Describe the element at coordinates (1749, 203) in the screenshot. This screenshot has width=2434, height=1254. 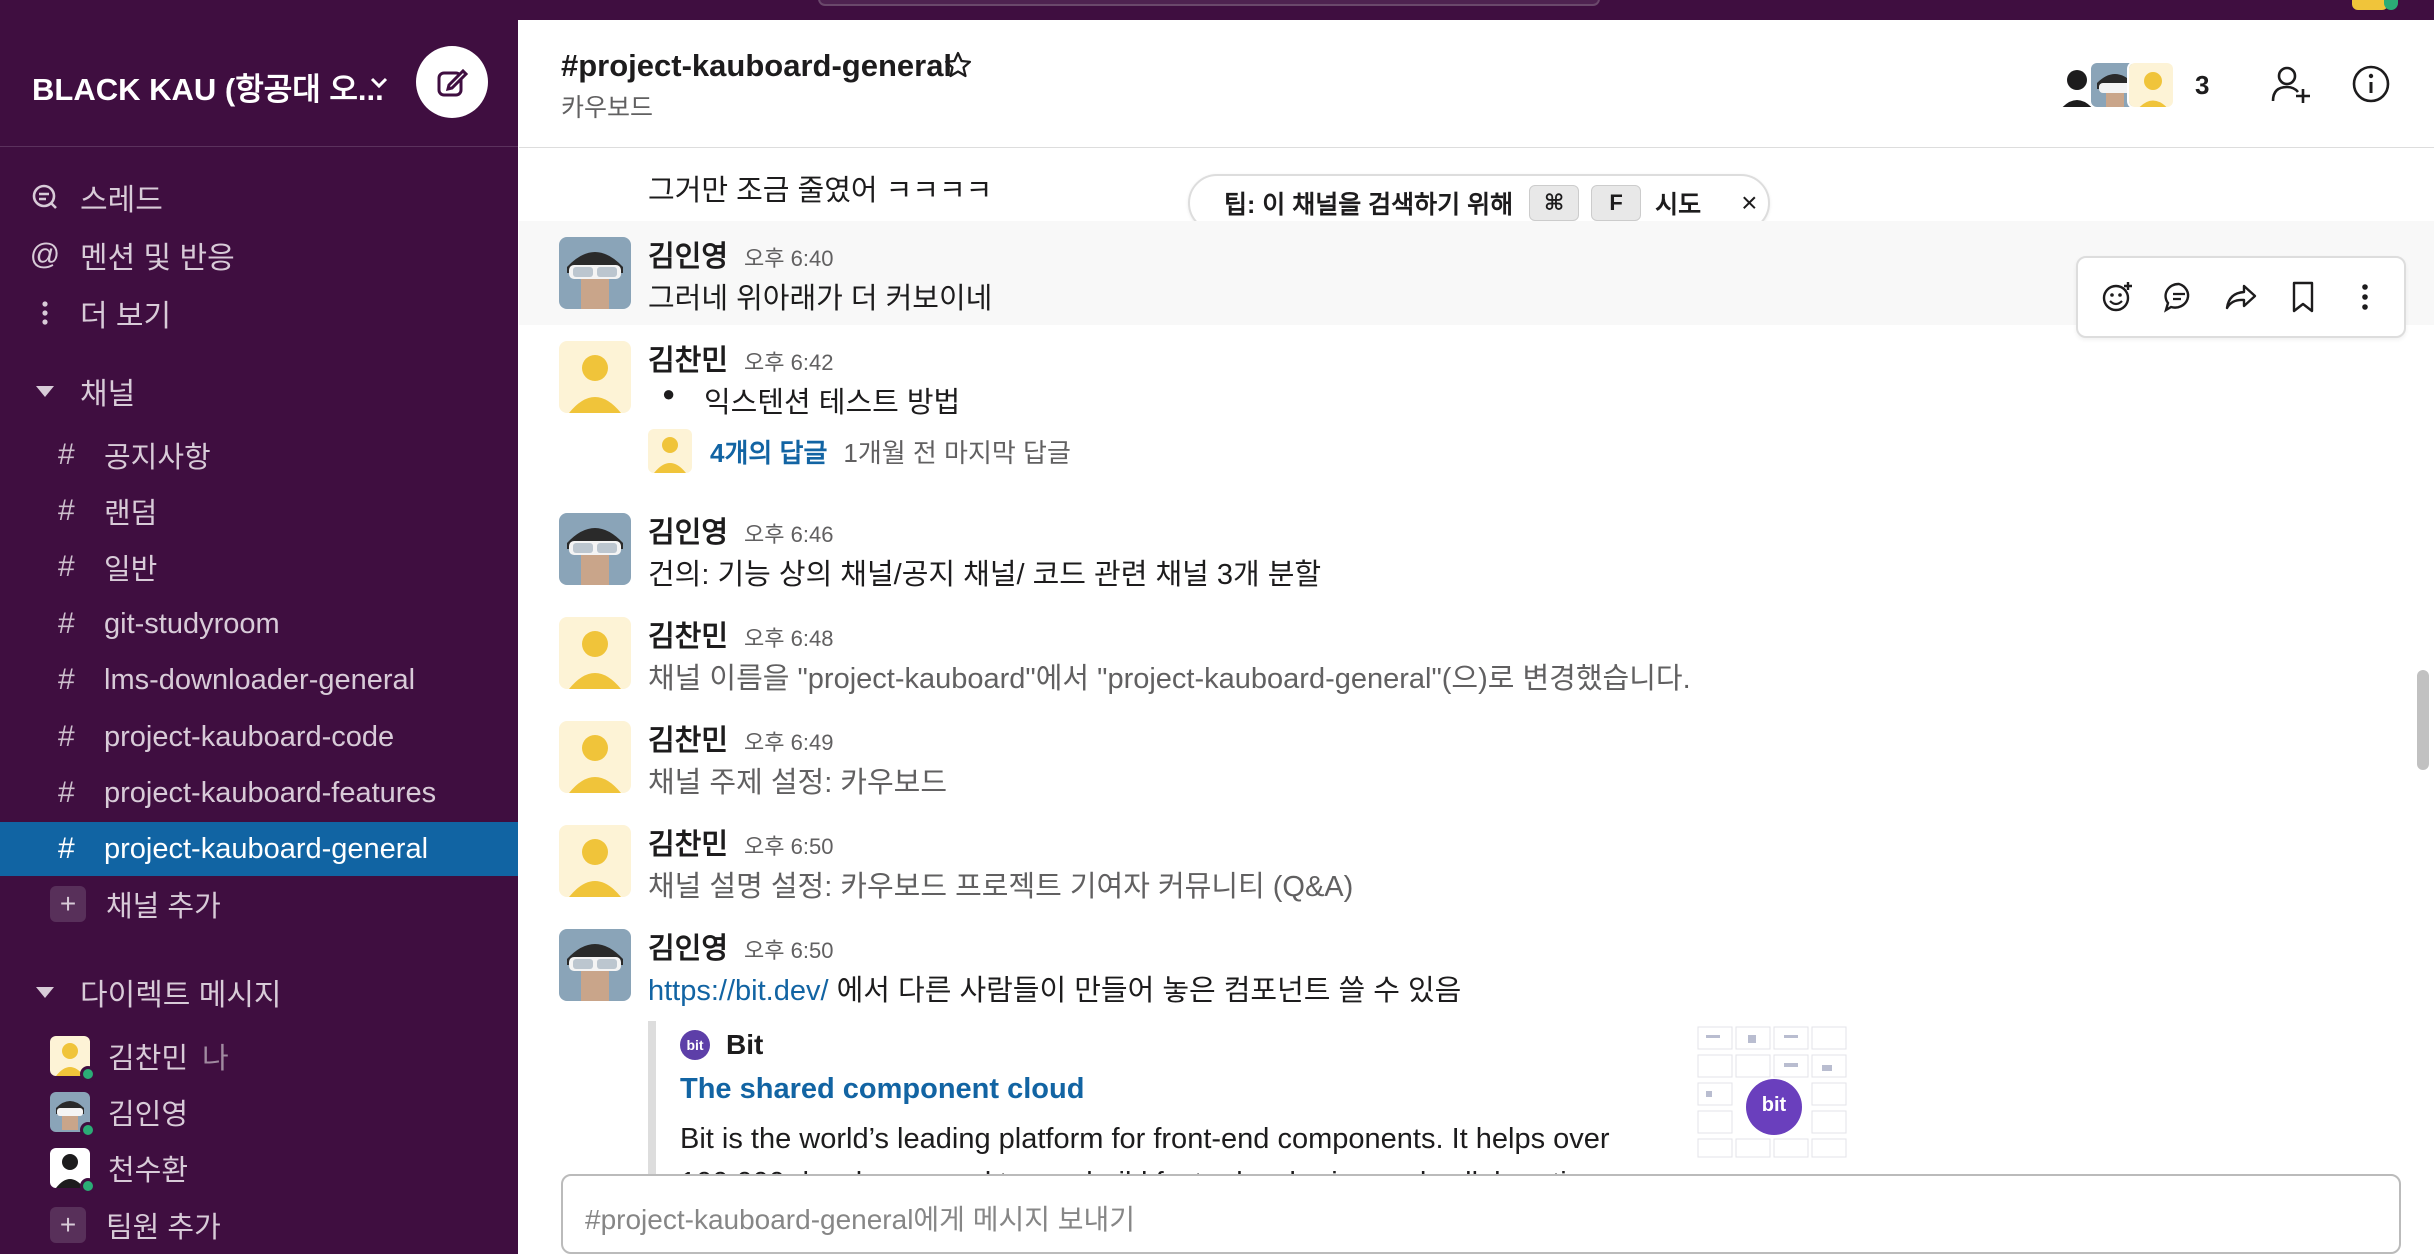
I see `close-icon: ×` at that location.